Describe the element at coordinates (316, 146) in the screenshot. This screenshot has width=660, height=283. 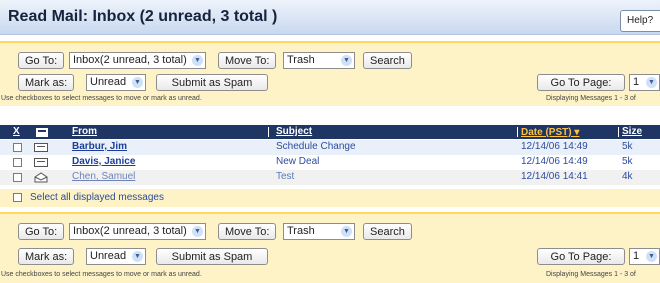
I see `message-subject: Schedule Change` at that location.